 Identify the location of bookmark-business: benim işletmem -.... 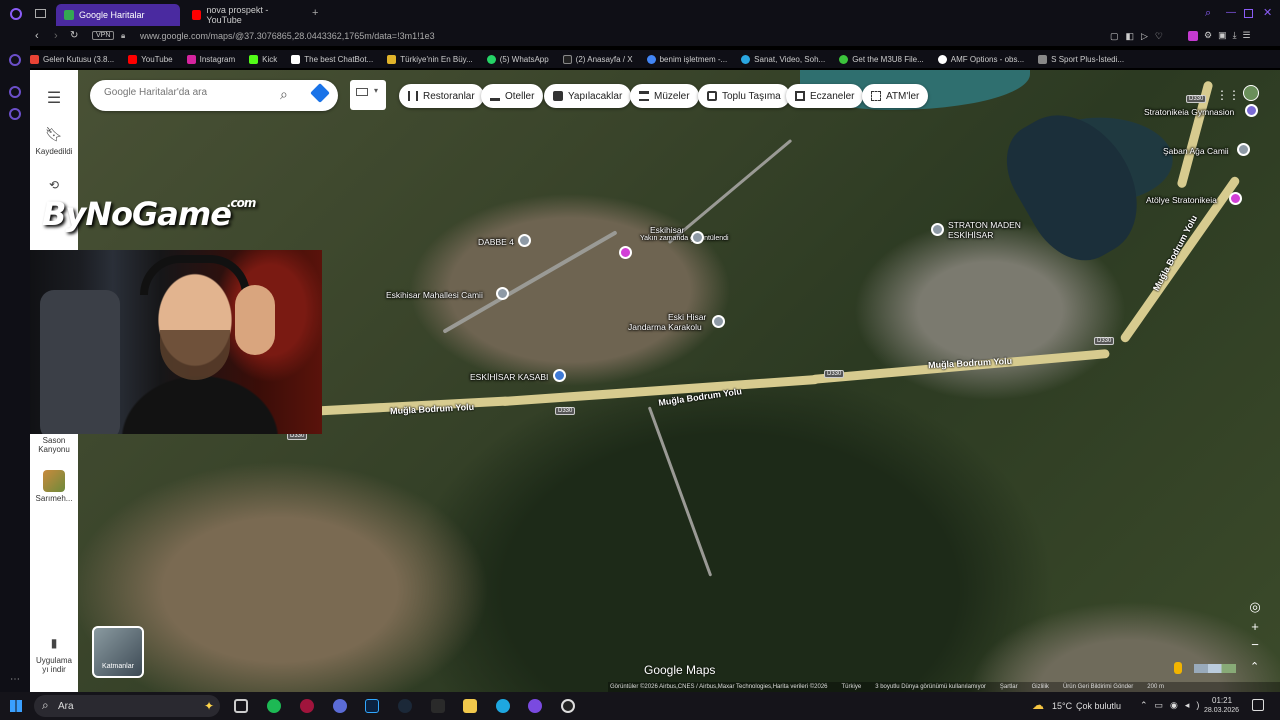
(686, 59).